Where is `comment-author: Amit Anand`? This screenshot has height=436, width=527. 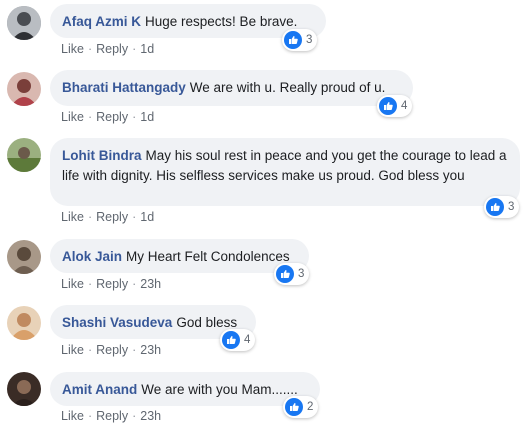 comment-author: Amit Anand is located at coordinates (99, 389).